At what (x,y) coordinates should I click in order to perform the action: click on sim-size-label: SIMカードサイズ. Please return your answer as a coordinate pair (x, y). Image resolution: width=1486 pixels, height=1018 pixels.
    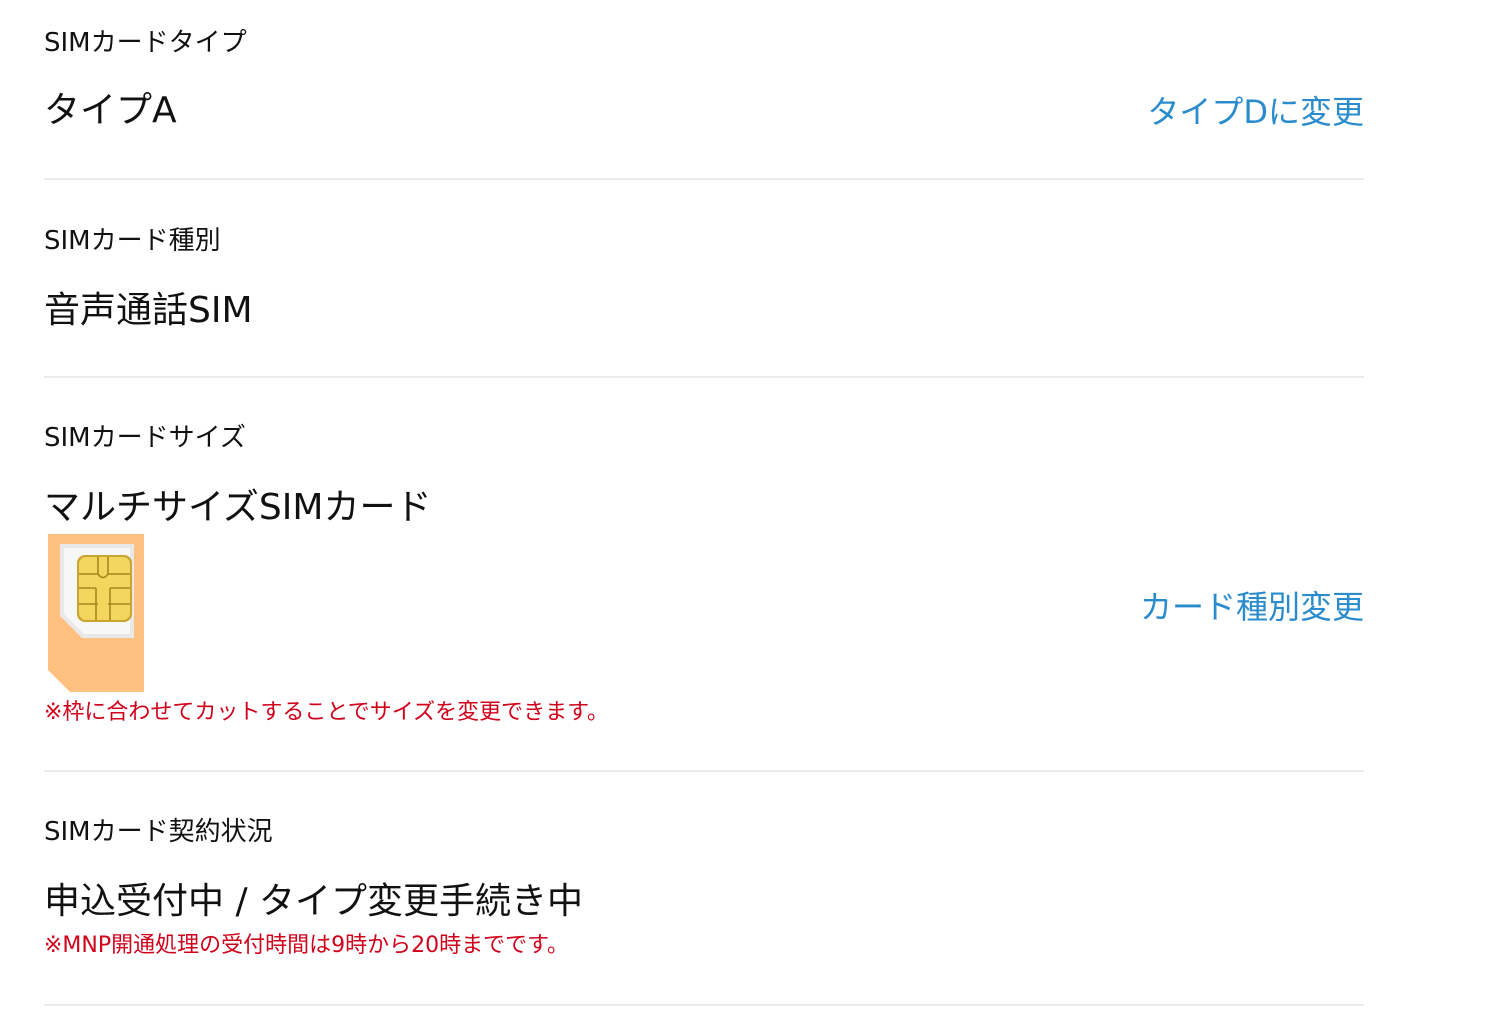
    Looking at the image, I should click on (145, 438).